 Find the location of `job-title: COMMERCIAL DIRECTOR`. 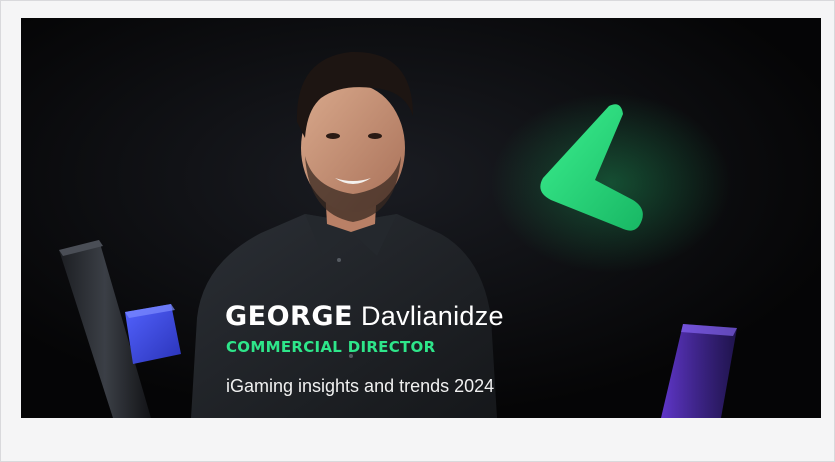

job-title: COMMERCIAL DIRECTOR is located at coordinates (331, 347).